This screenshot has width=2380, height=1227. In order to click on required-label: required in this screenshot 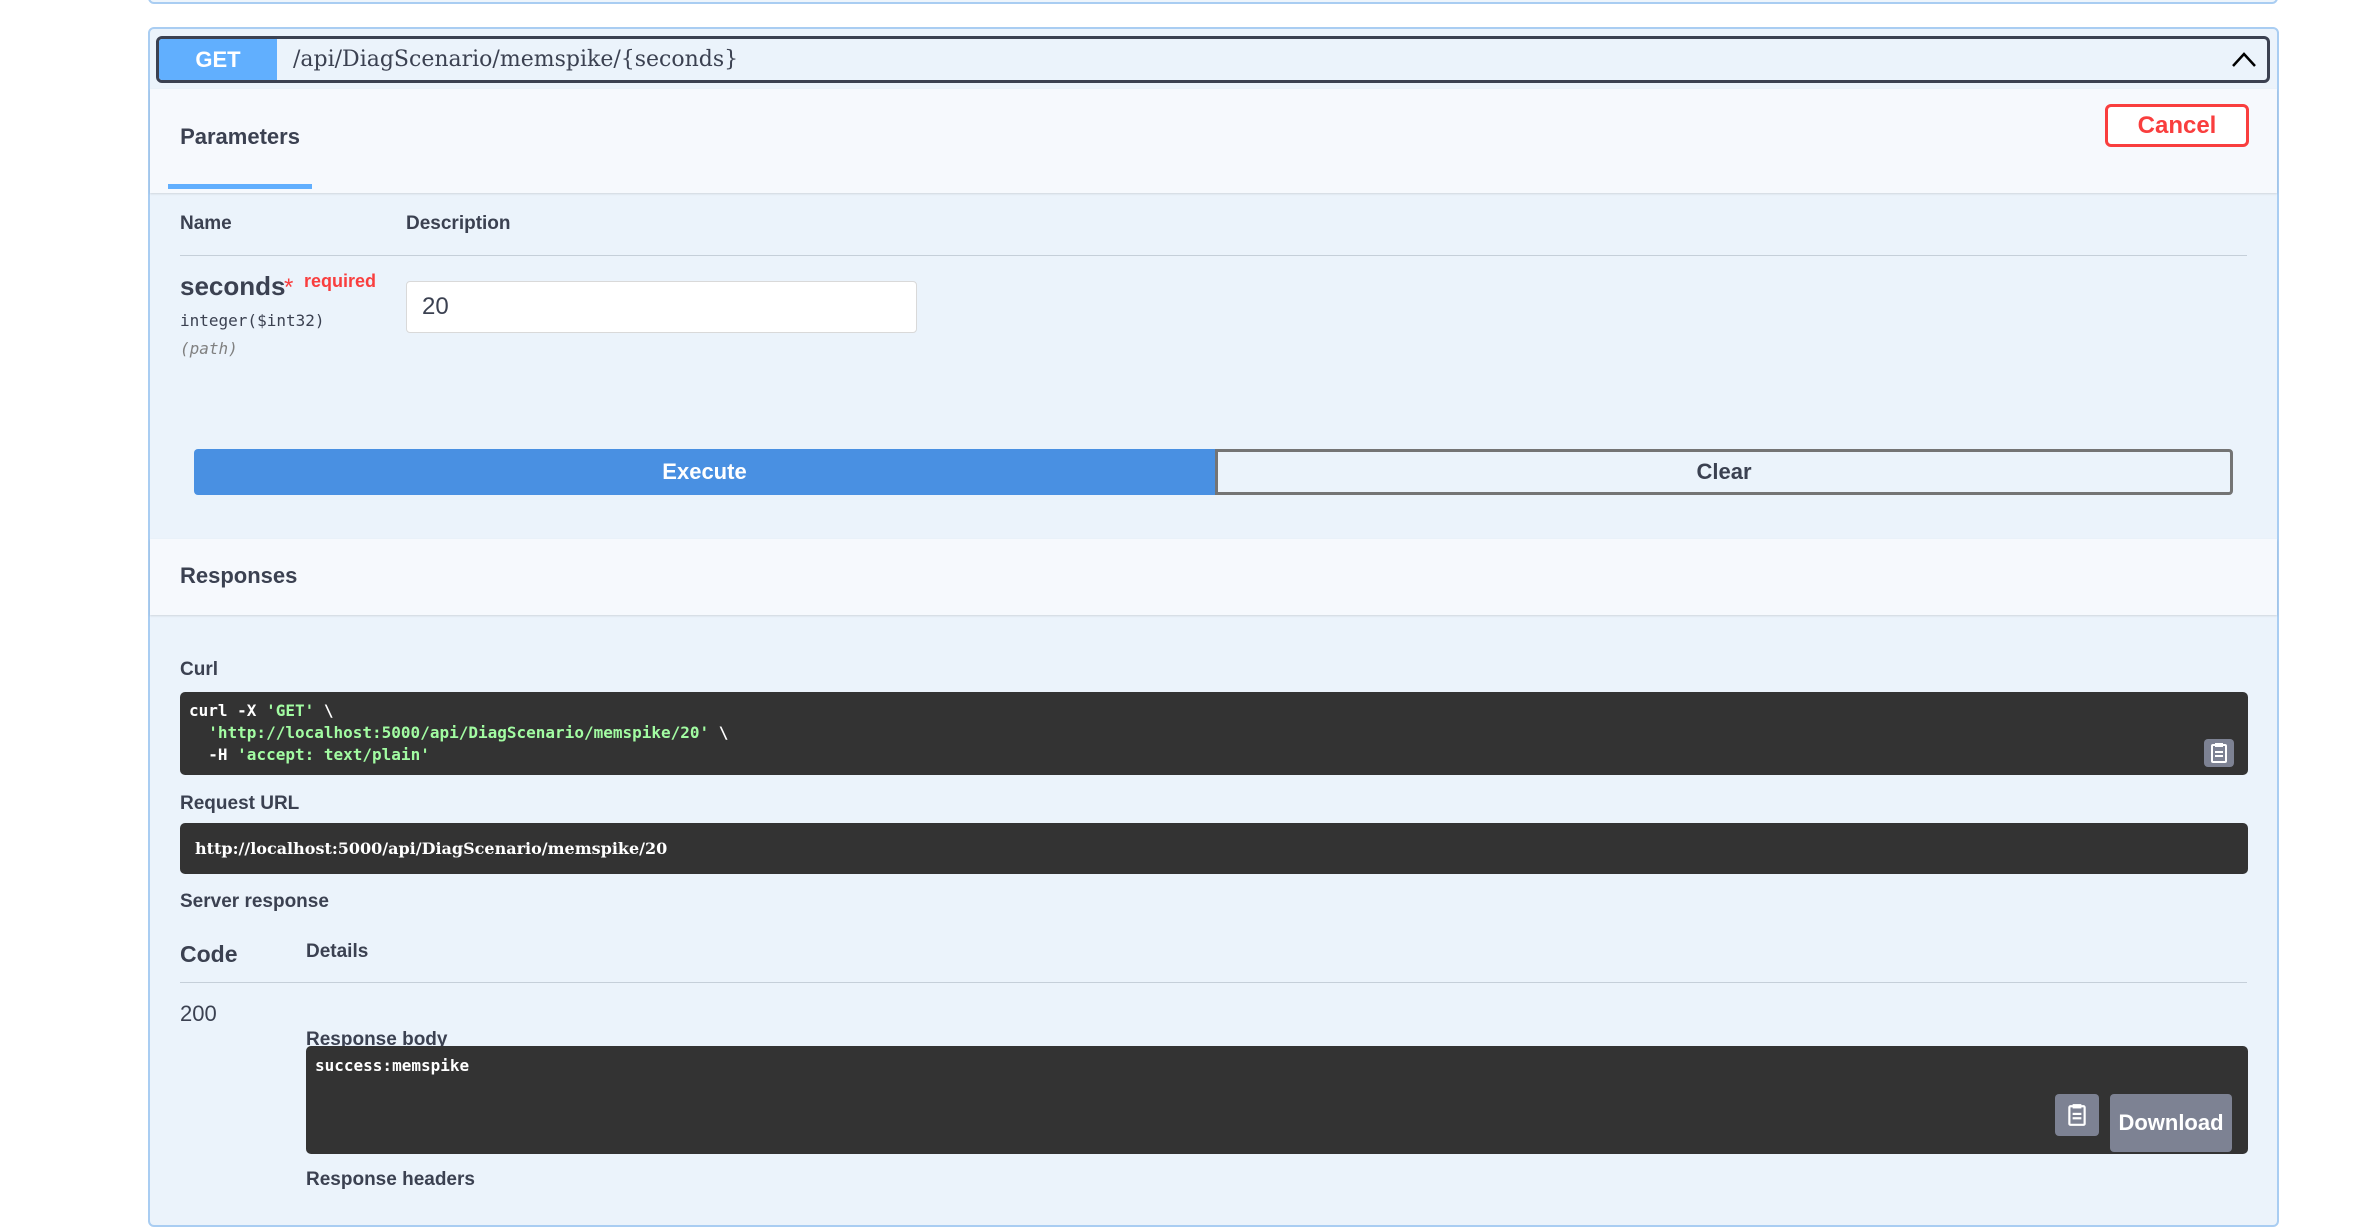, I will do `click(340, 281)`.